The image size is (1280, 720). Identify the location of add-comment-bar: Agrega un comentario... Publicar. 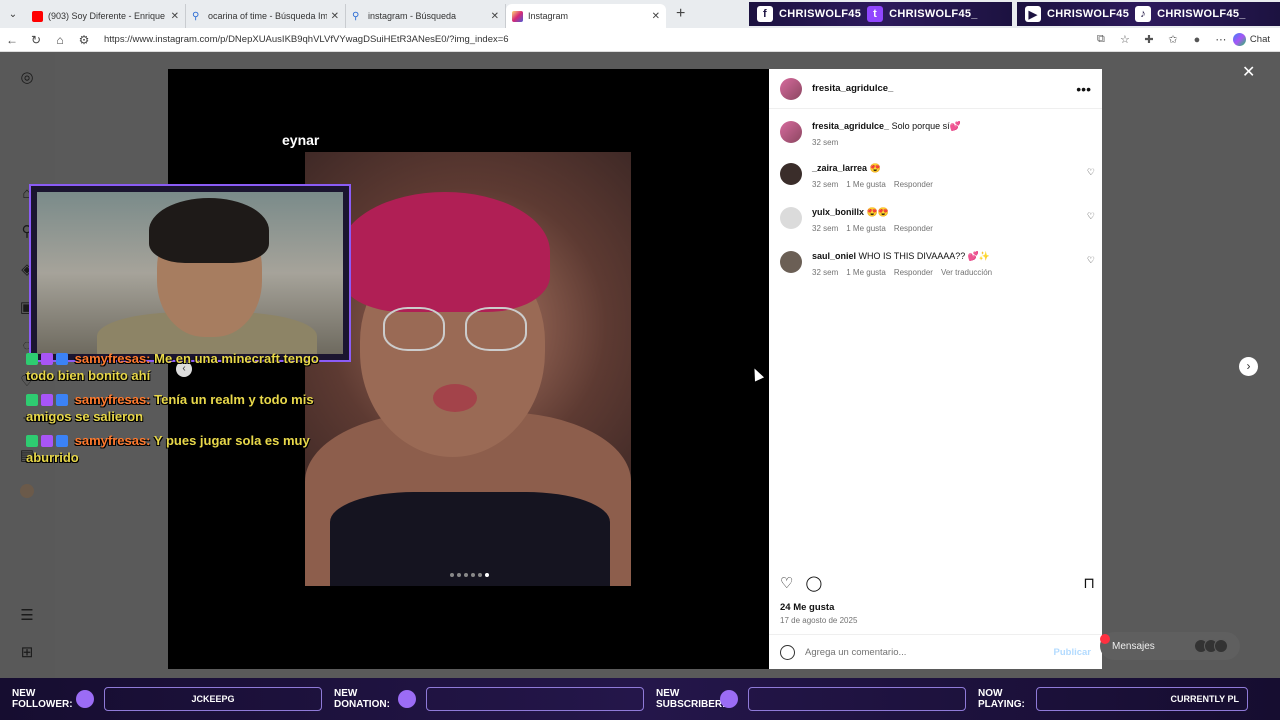
(935, 651).